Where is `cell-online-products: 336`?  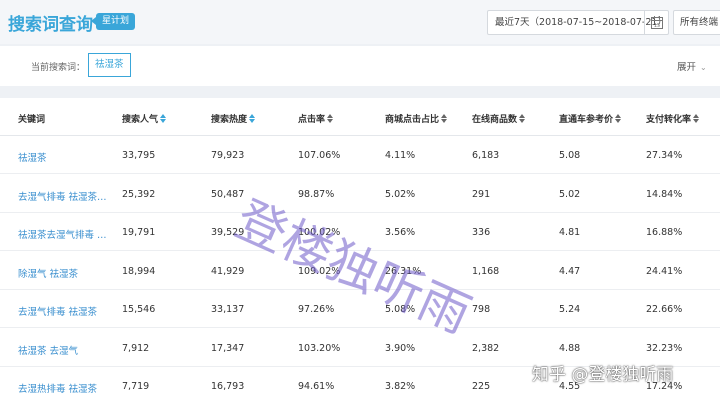
cell-online-products: 336 is located at coordinates (481, 232).